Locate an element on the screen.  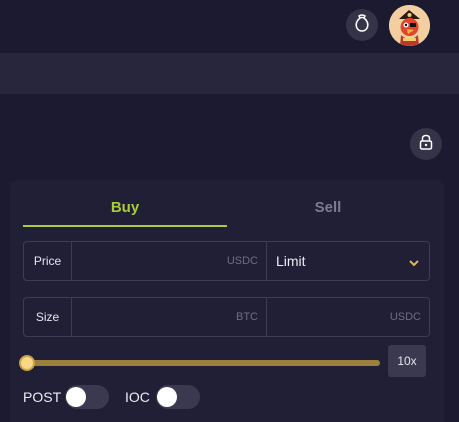
leverage-slider-track is located at coordinates (203, 363).